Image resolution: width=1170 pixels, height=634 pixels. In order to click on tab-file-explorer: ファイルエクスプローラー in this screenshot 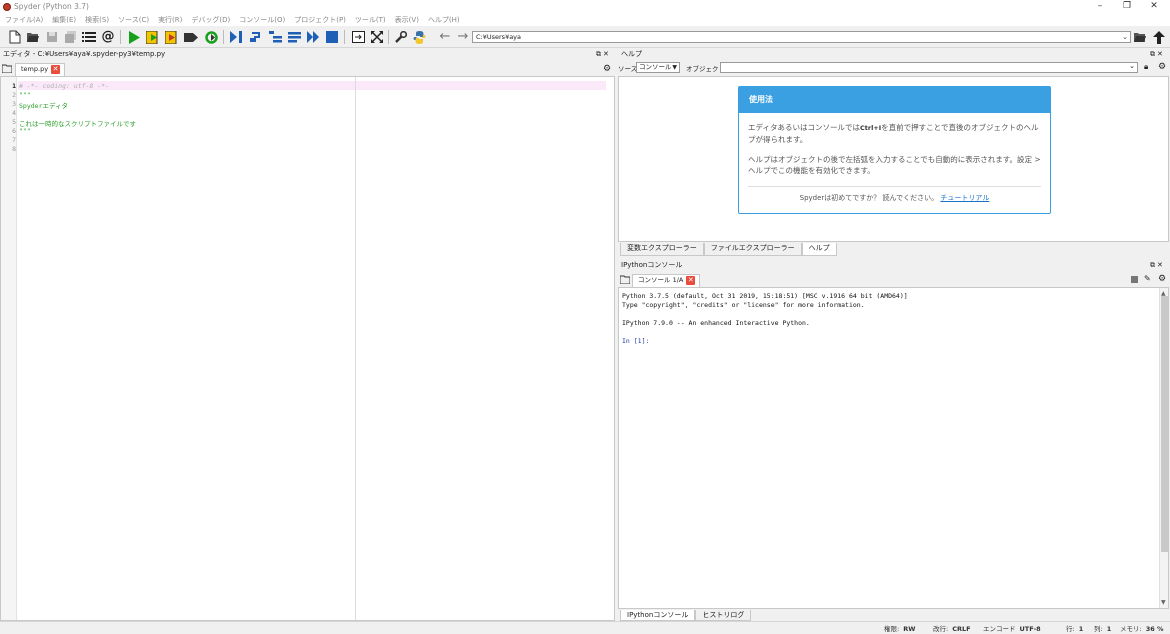, I will do `click(752, 249)`.